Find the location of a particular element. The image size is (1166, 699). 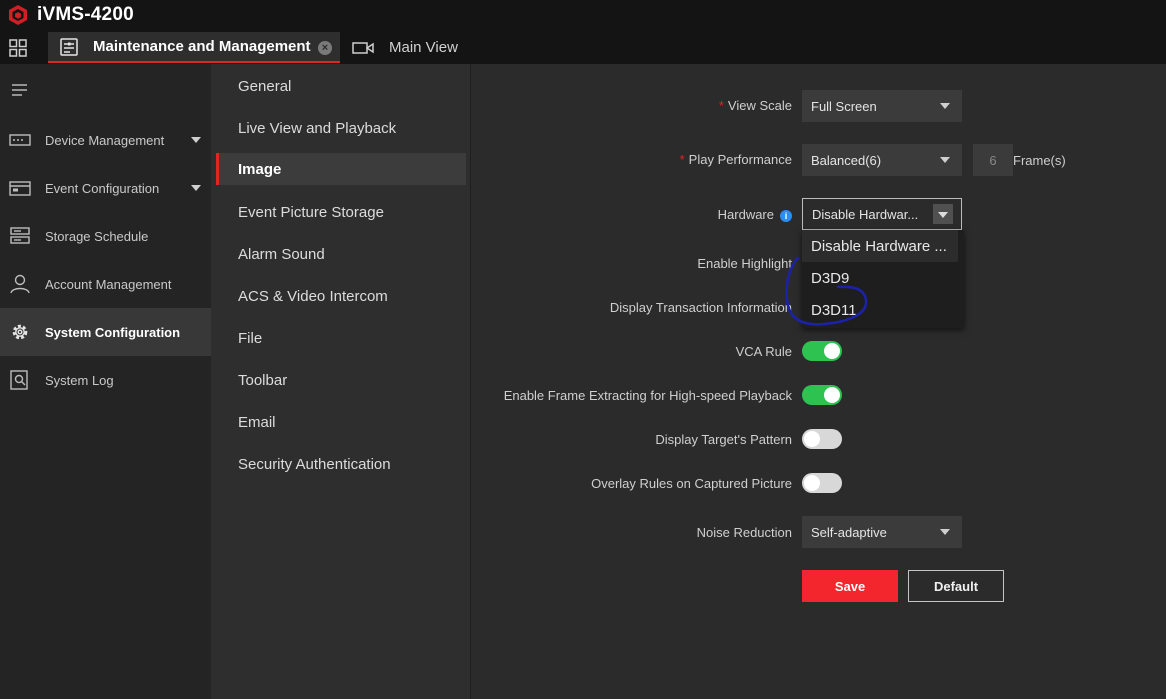

nav-item-system-configuration: System Configuration is located at coordinates (105, 332).